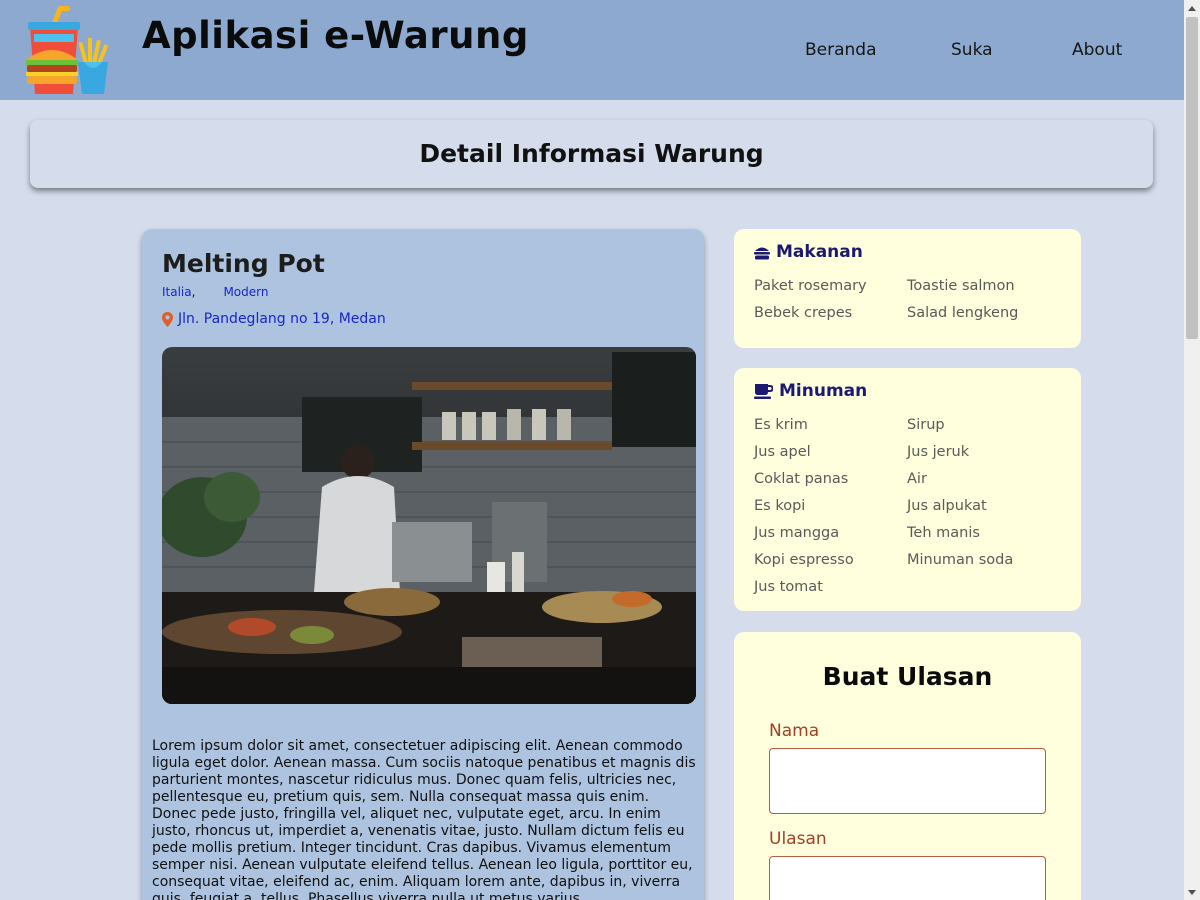 Image resolution: width=1200 pixels, height=900 pixels. What do you see at coordinates (804, 560) in the screenshot?
I see `menu-item: Kopi espresso` at bounding box center [804, 560].